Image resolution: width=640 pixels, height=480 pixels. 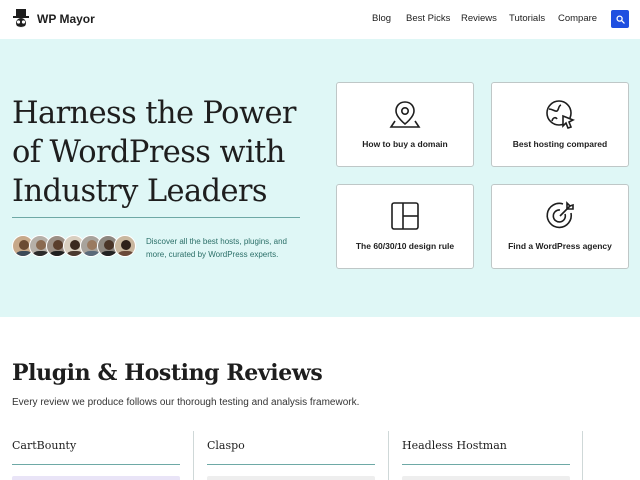 What do you see at coordinates (454, 445) in the screenshot?
I see `review-name: Headless Hostman` at bounding box center [454, 445].